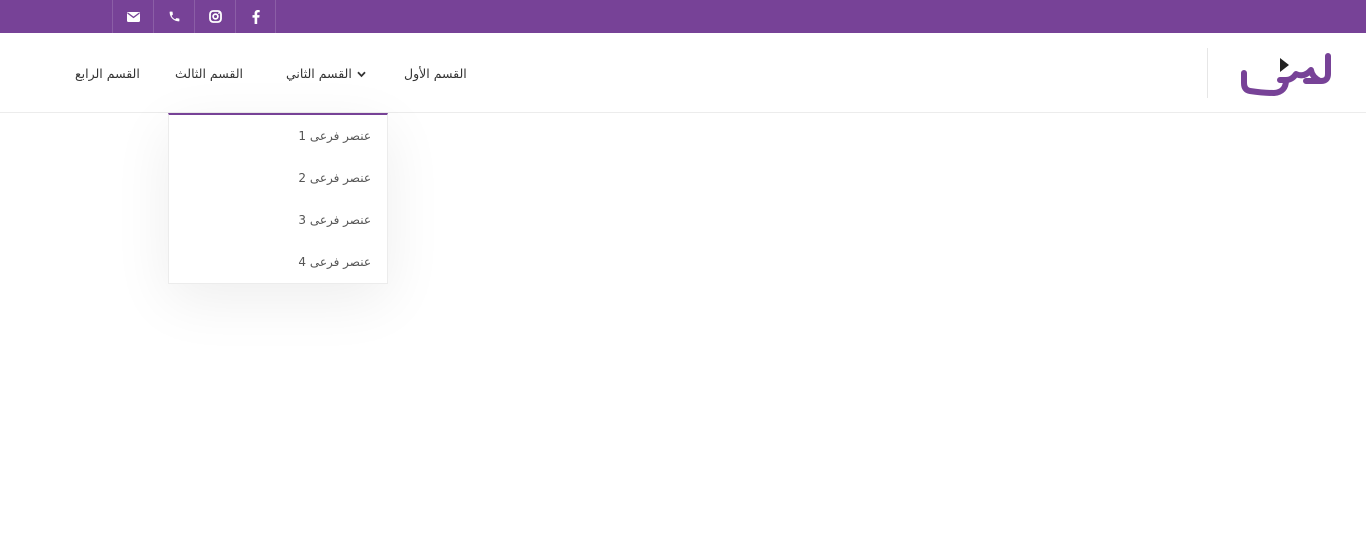 The height and width of the screenshot is (542, 1366). I want to click on dropdown-item: عنصر فرعى 4, so click(334, 262).